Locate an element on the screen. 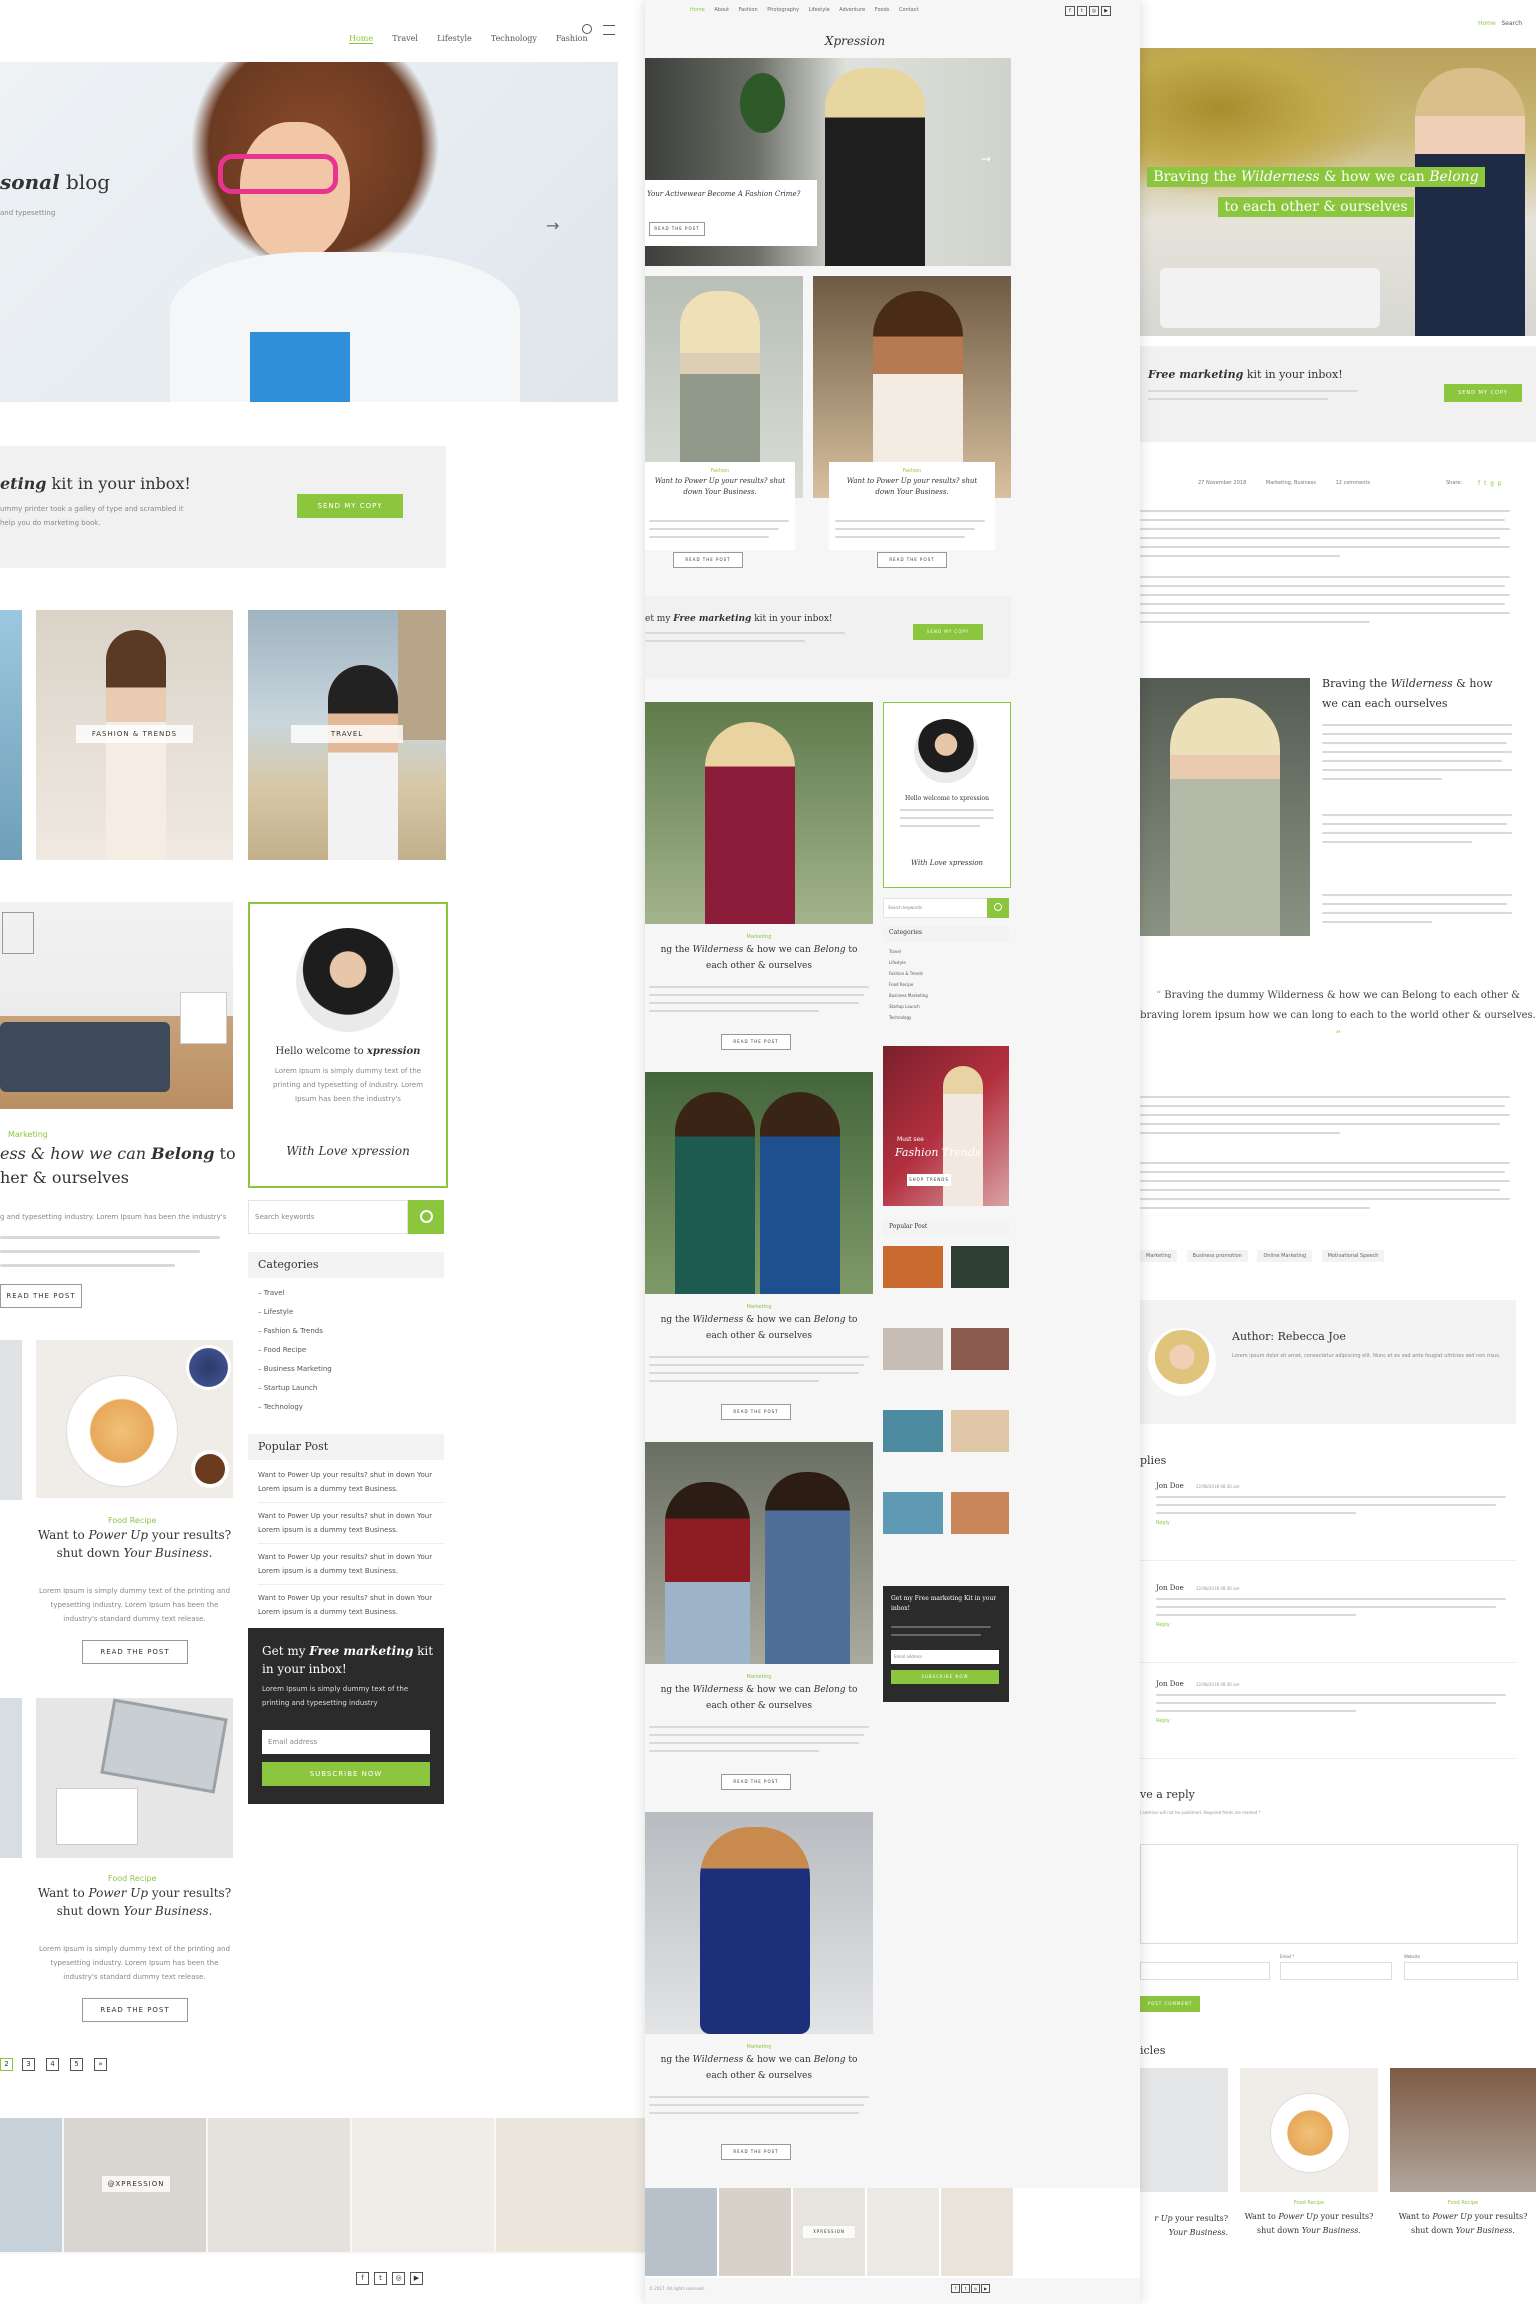  nav-adventure: Adventure is located at coordinates (852, 10).